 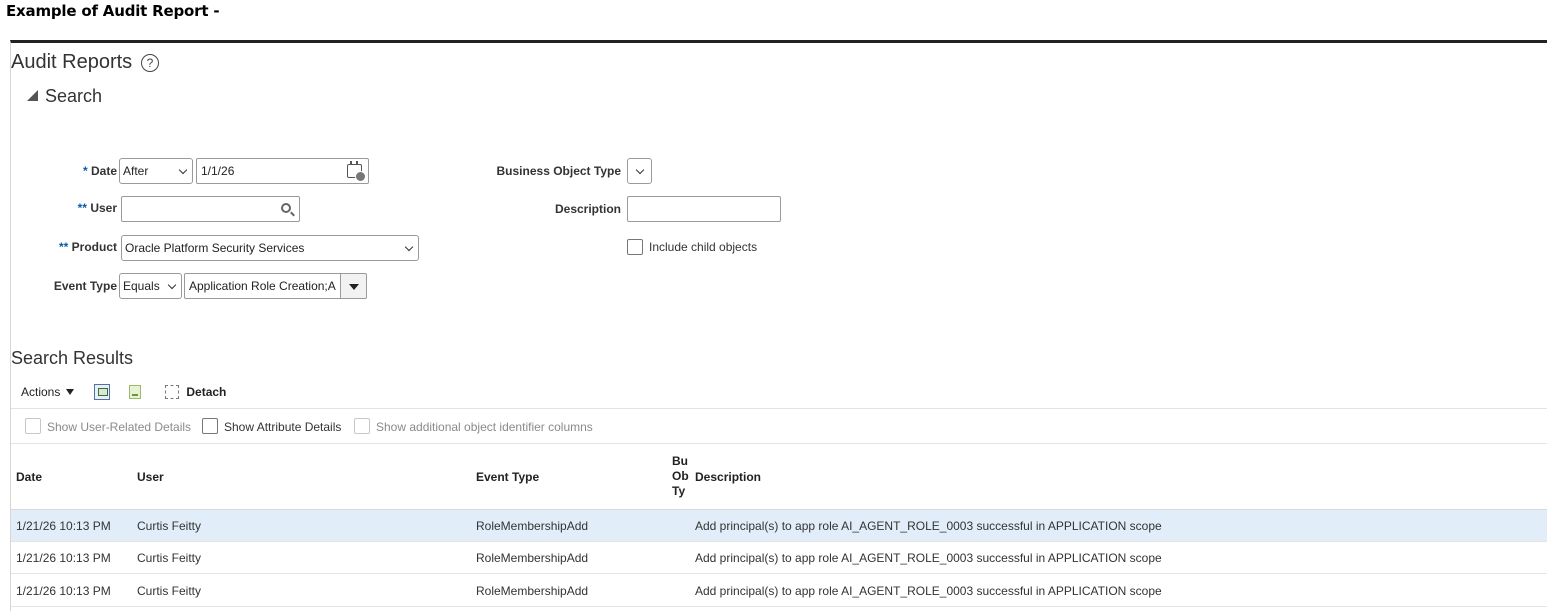 I want to click on event-type-input: Application Role Creation;A, so click(x=262, y=286).